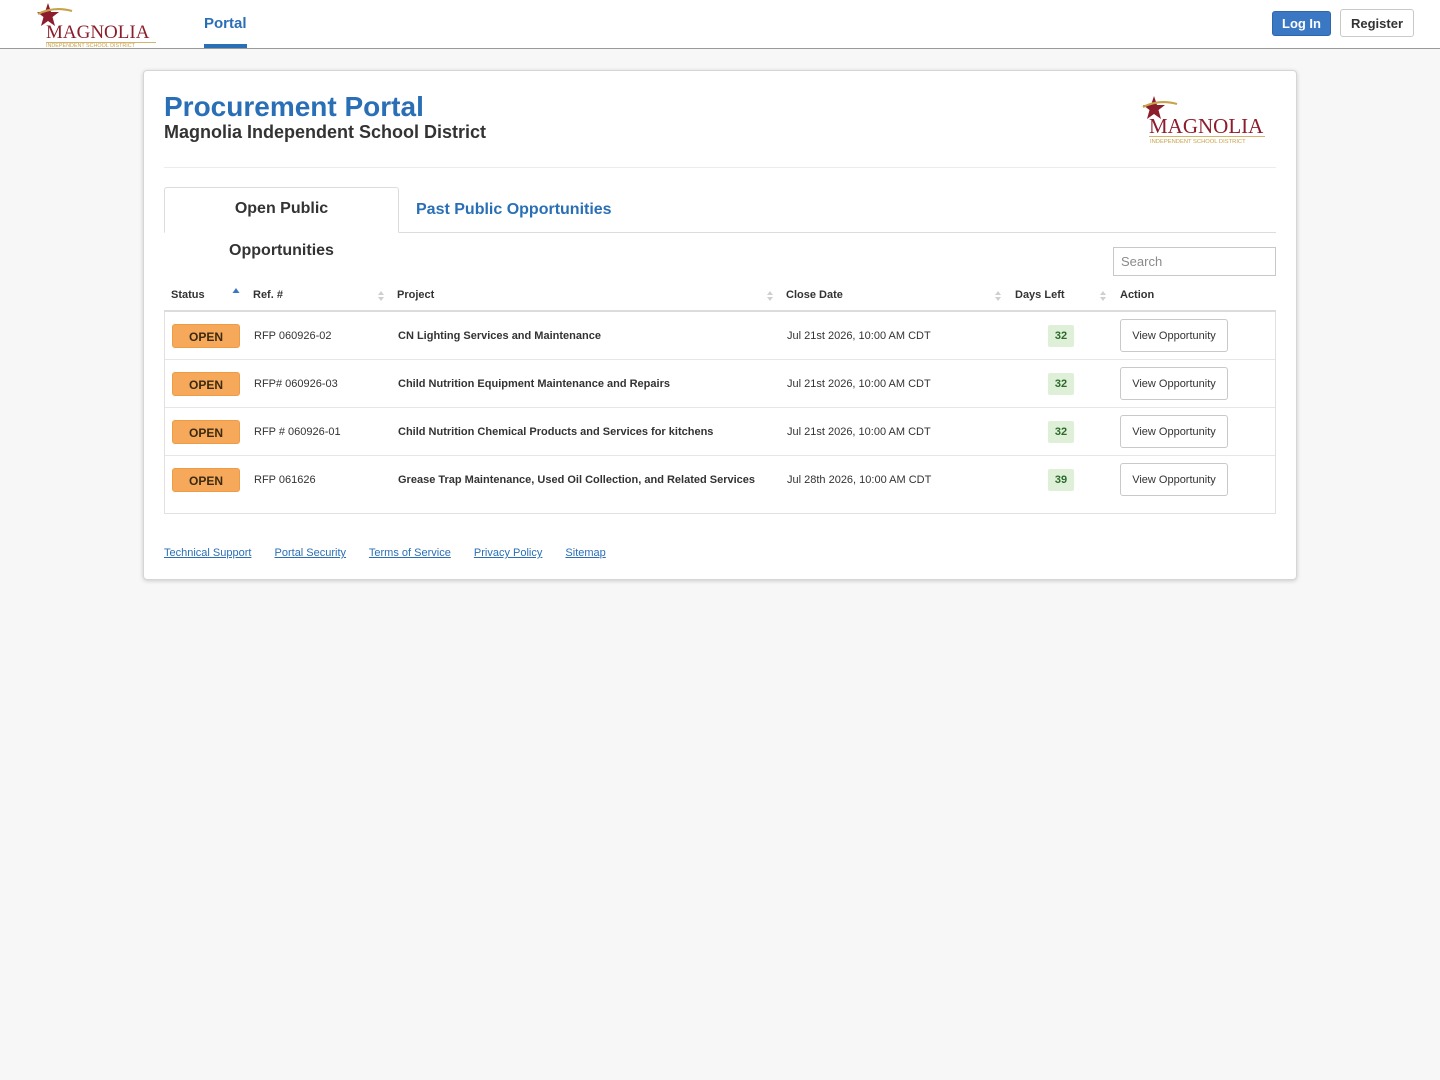 Image resolution: width=1440 pixels, height=1080 pixels. I want to click on column-header-close-date: Close Date, so click(814, 296).